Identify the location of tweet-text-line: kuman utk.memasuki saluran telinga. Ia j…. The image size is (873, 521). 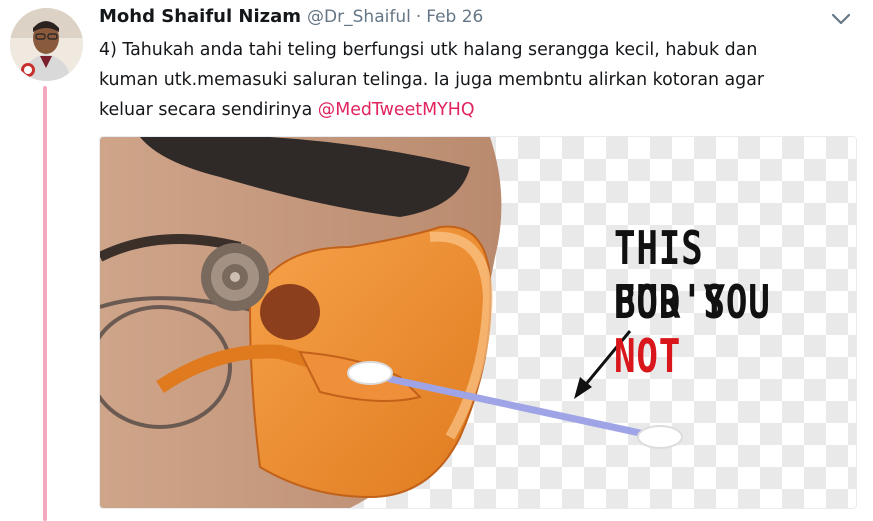
(432, 80).